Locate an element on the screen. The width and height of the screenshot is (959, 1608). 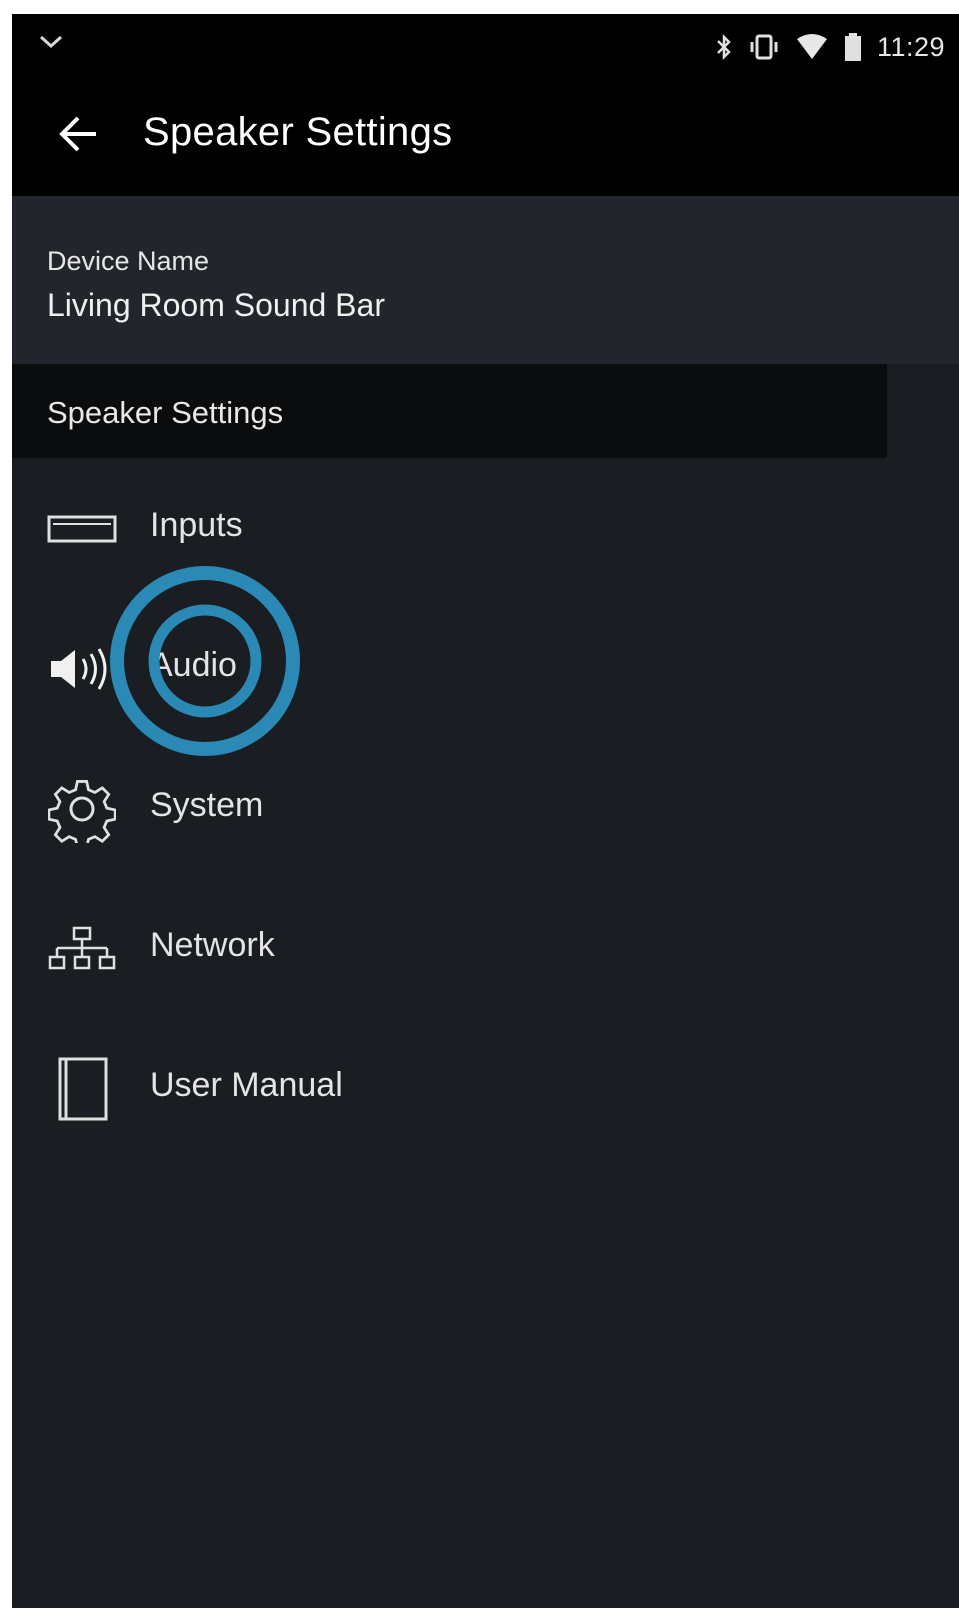
speaker-icon is located at coordinates (82, 669).